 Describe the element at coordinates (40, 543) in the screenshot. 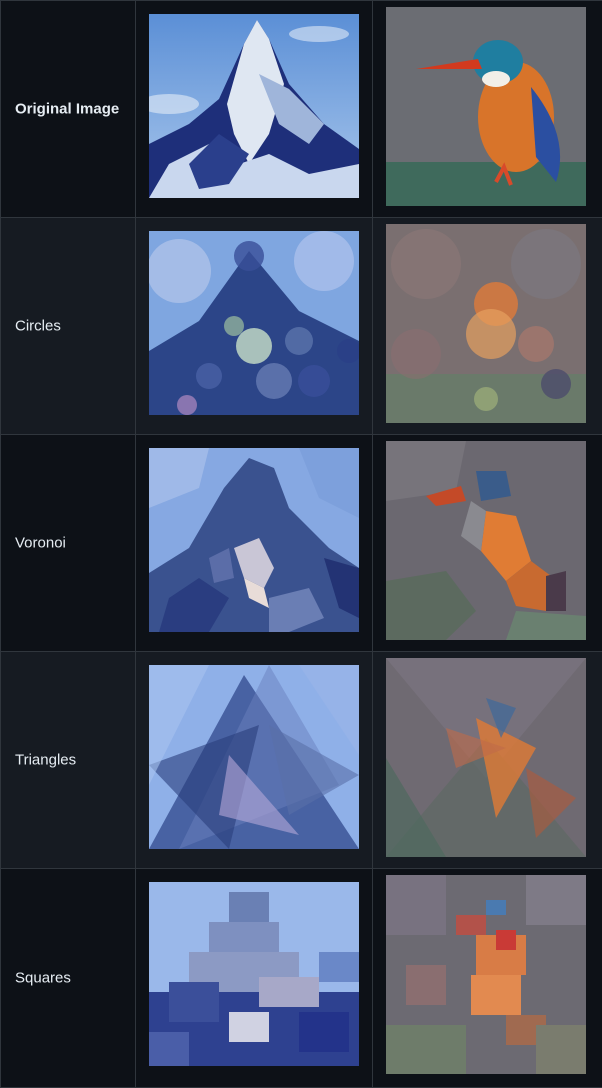

I see `row-label-voronoi: Voronoi` at that location.